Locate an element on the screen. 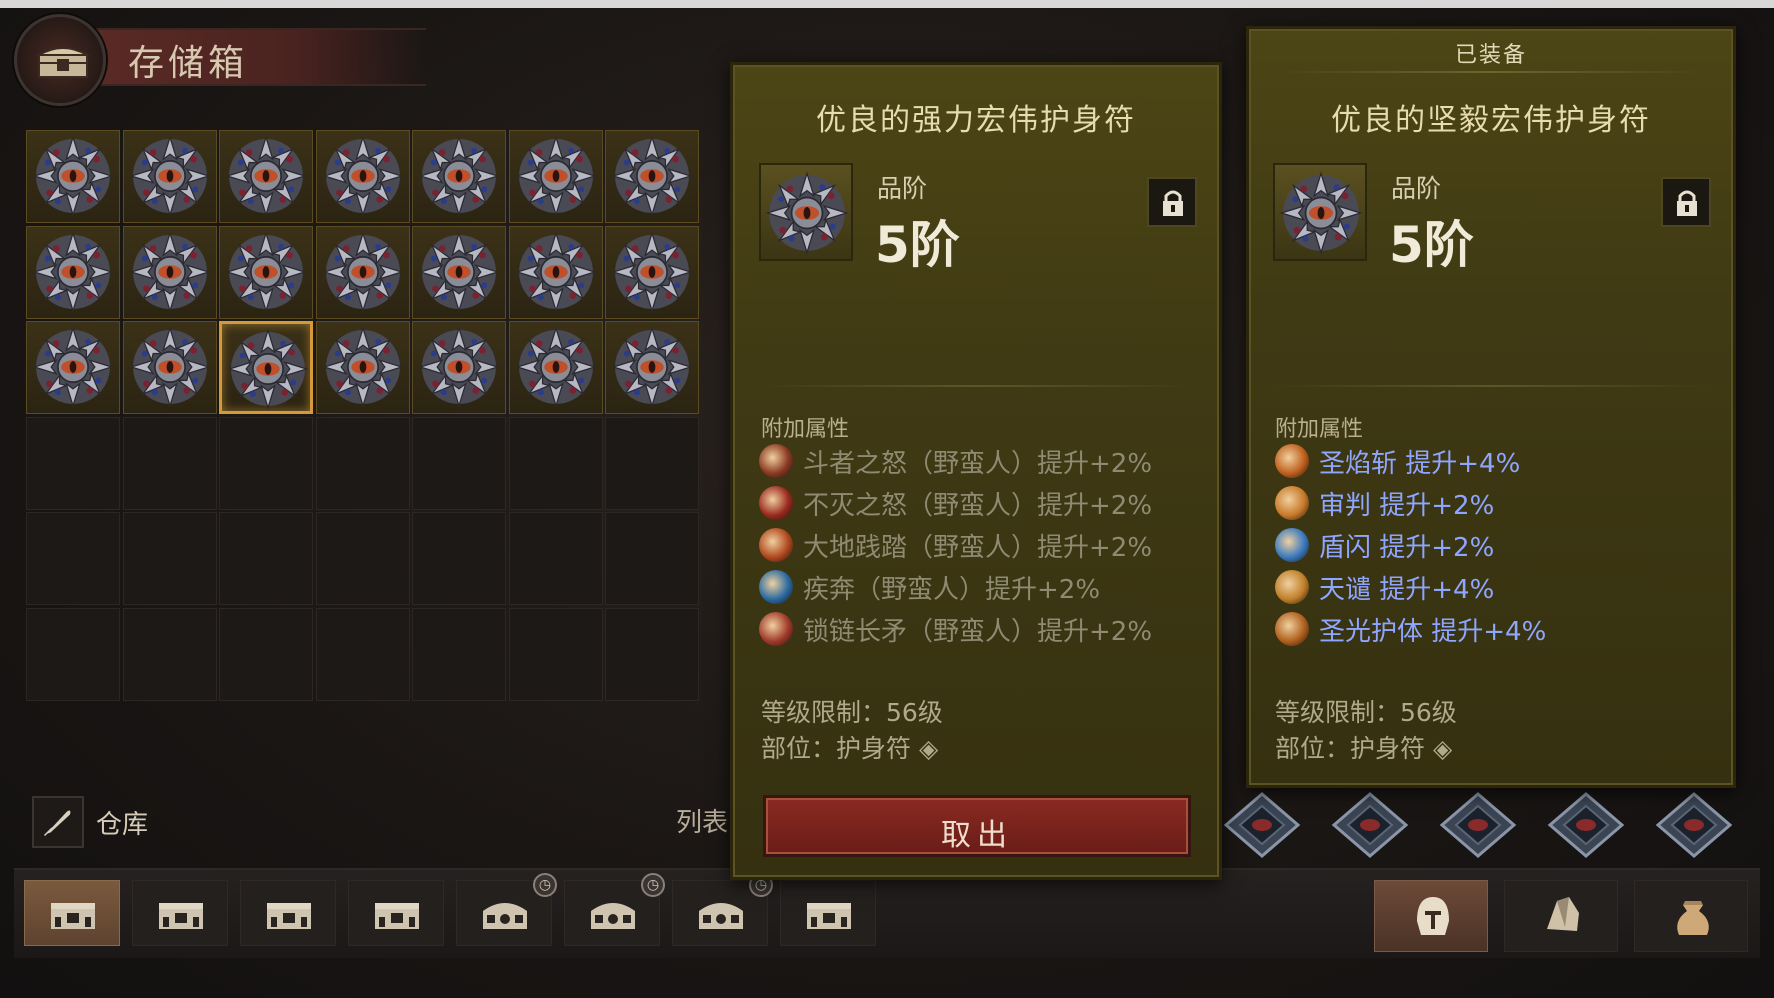  storage-tab-6: ◷ is located at coordinates (614, 909).